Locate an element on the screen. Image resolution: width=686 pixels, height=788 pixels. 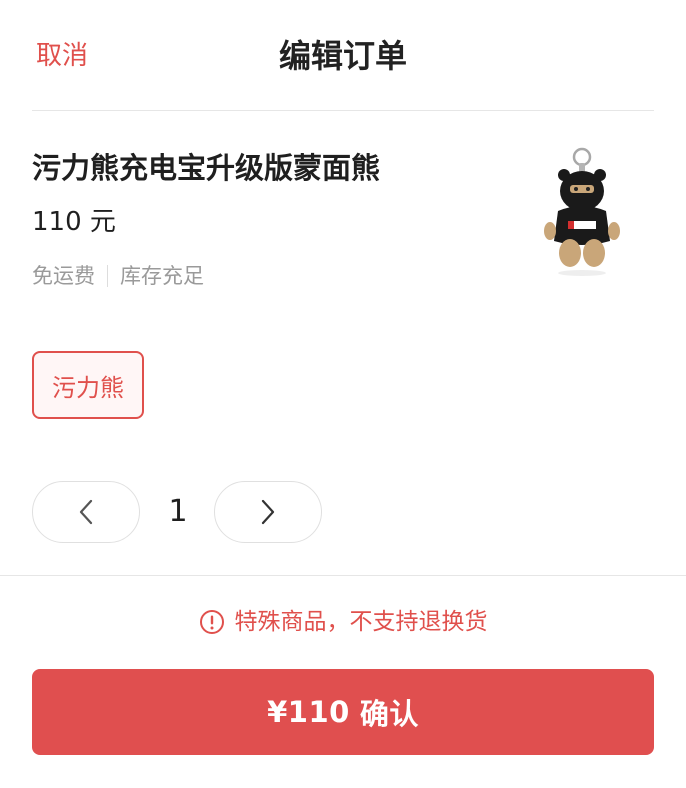
confirm-label: 确认 is located at coordinates (389, 714).